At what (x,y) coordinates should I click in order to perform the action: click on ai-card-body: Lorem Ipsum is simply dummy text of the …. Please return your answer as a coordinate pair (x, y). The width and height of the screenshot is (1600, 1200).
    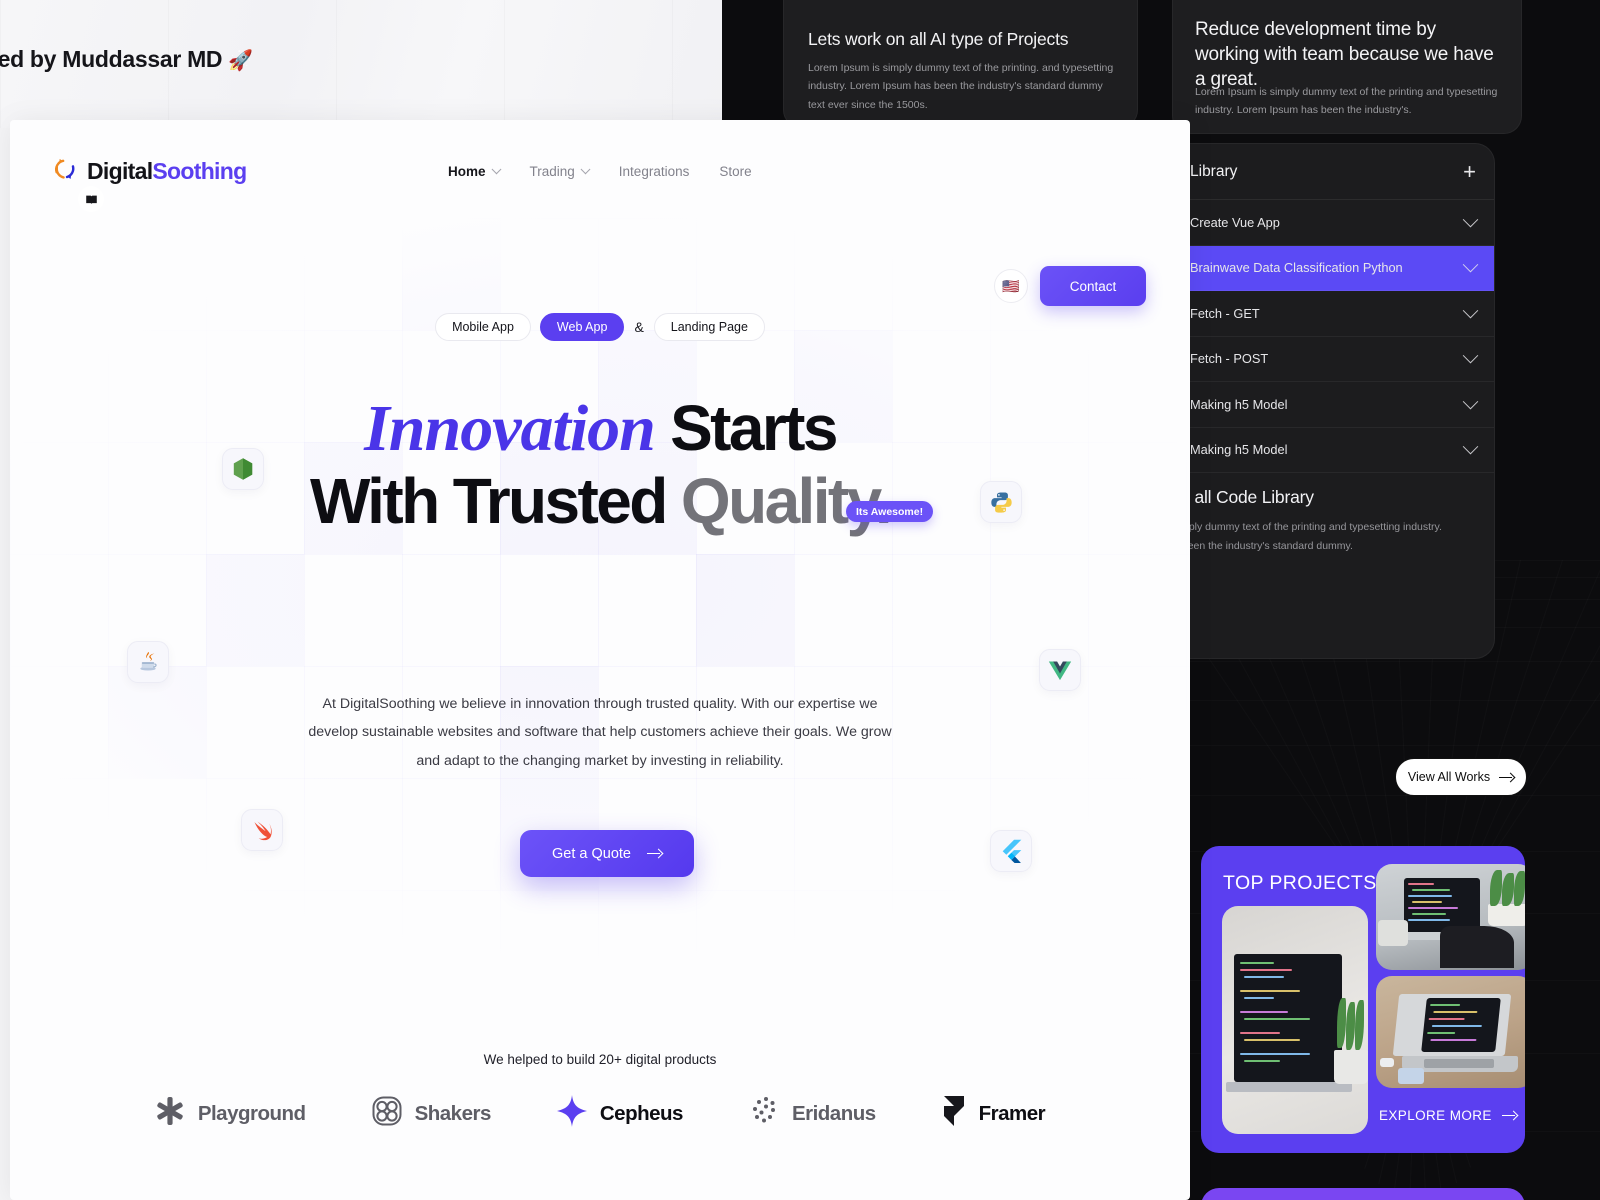
    Looking at the image, I should click on (961, 86).